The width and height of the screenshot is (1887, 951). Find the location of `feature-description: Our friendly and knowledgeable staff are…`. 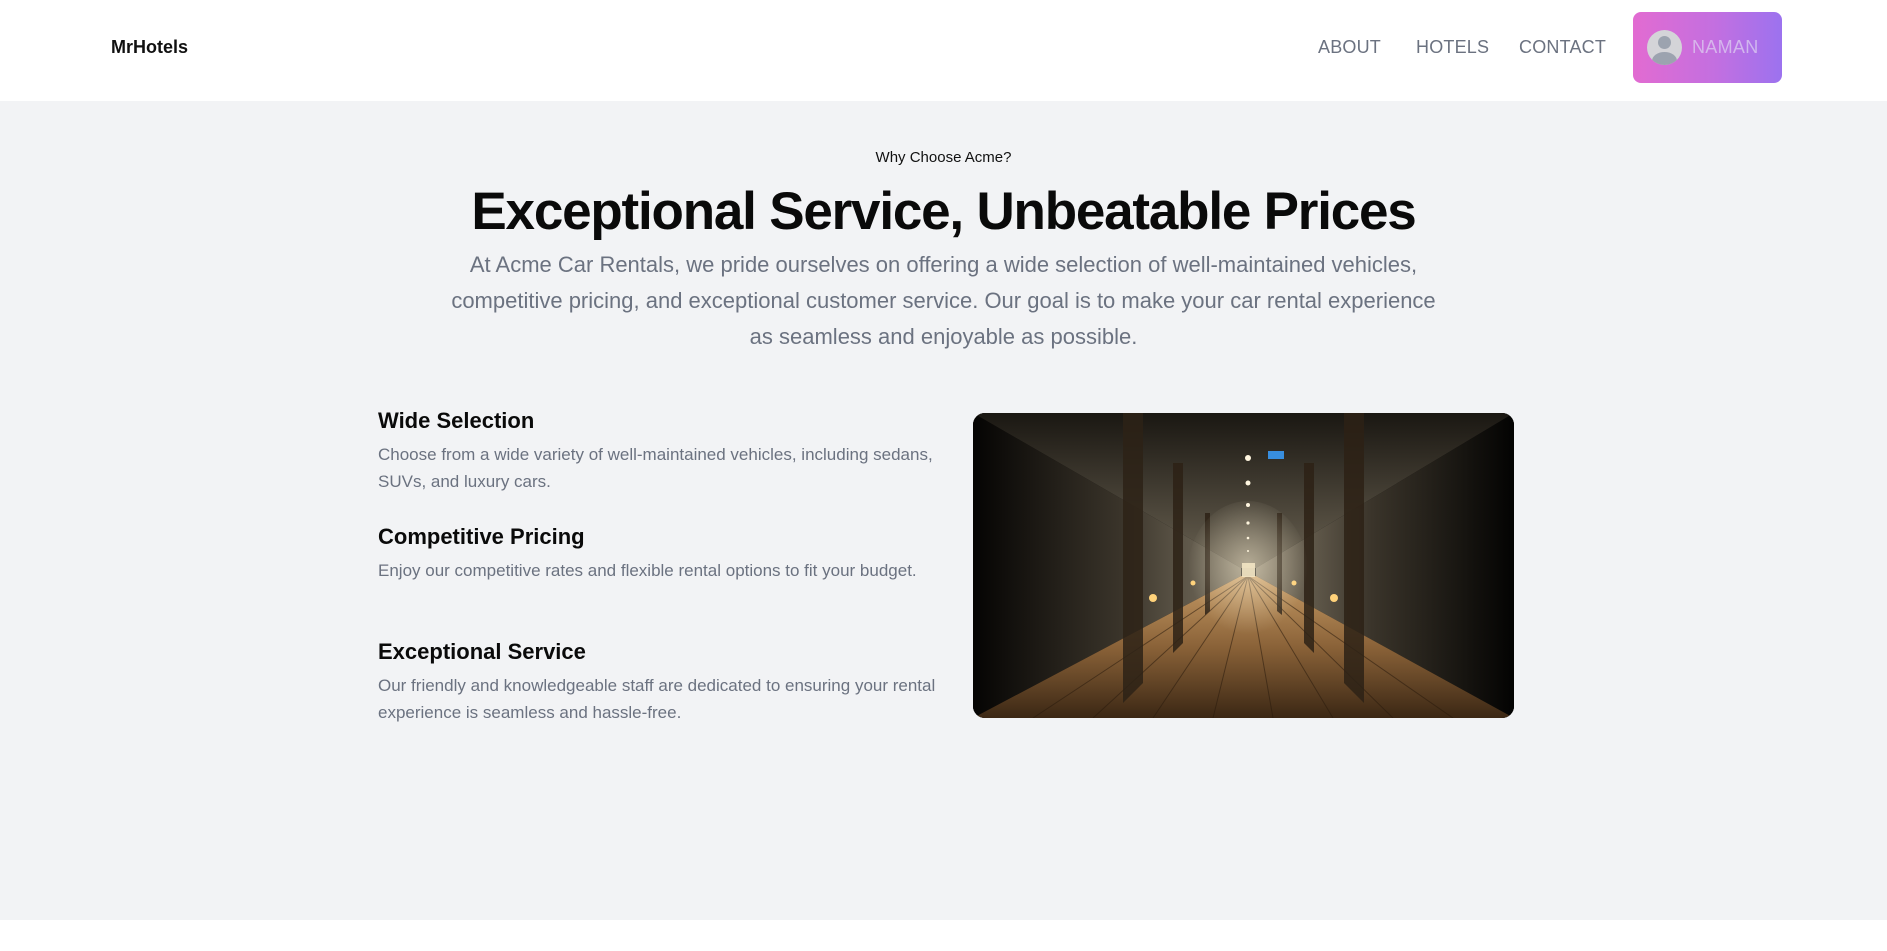

feature-description: Our friendly and knowledgeable staff are… is located at coordinates (657, 699).